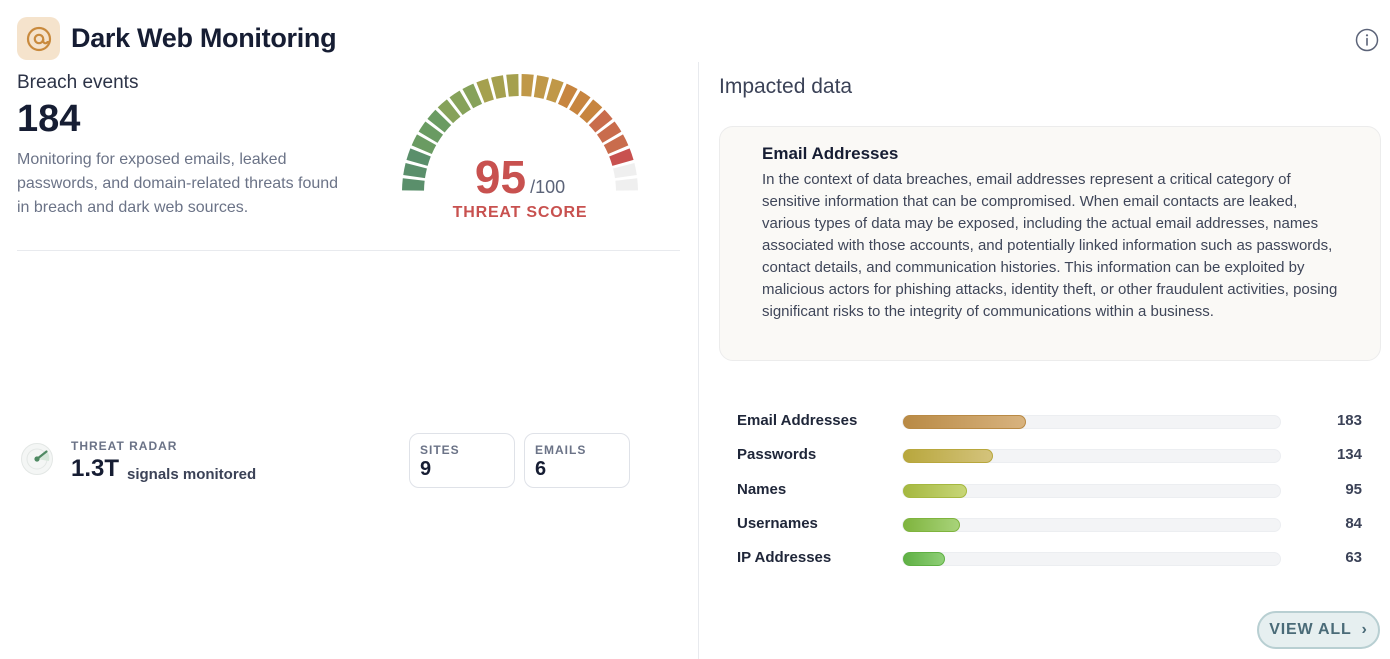  Describe the element at coordinates (192, 474) in the screenshot. I see `threat-radar-caption: signals monitored` at that location.